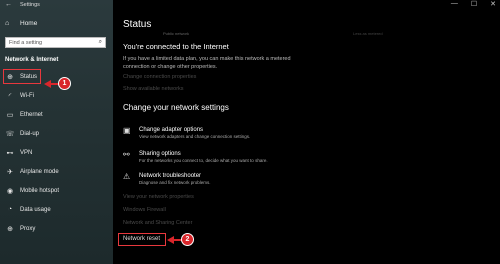 The width and height of the screenshot is (500, 264). I want to click on sidebar-item-proxy: ⊕ Proxy, so click(56, 228).